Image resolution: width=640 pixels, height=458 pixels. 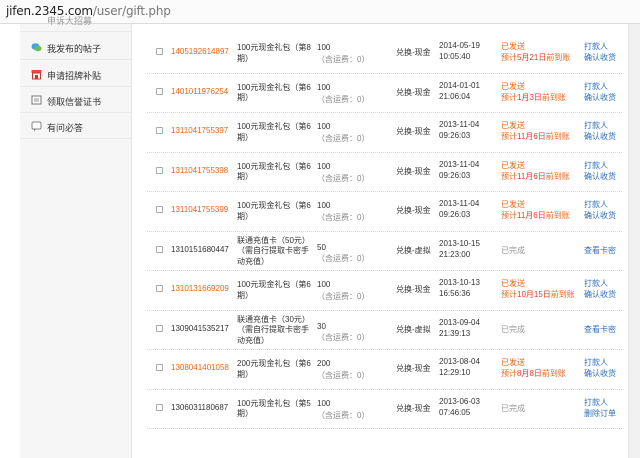 I want to click on order-number: 1401011976254, so click(x=199, y=91).